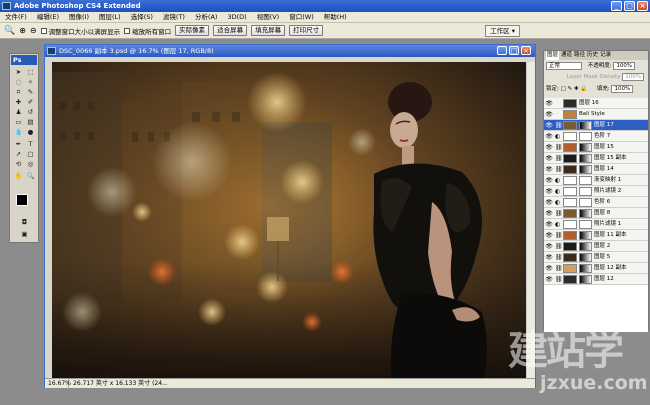 The height and width of the screenshot is (405, 650). I want to click on menu-window: 窗口(W), so click(301, 17).